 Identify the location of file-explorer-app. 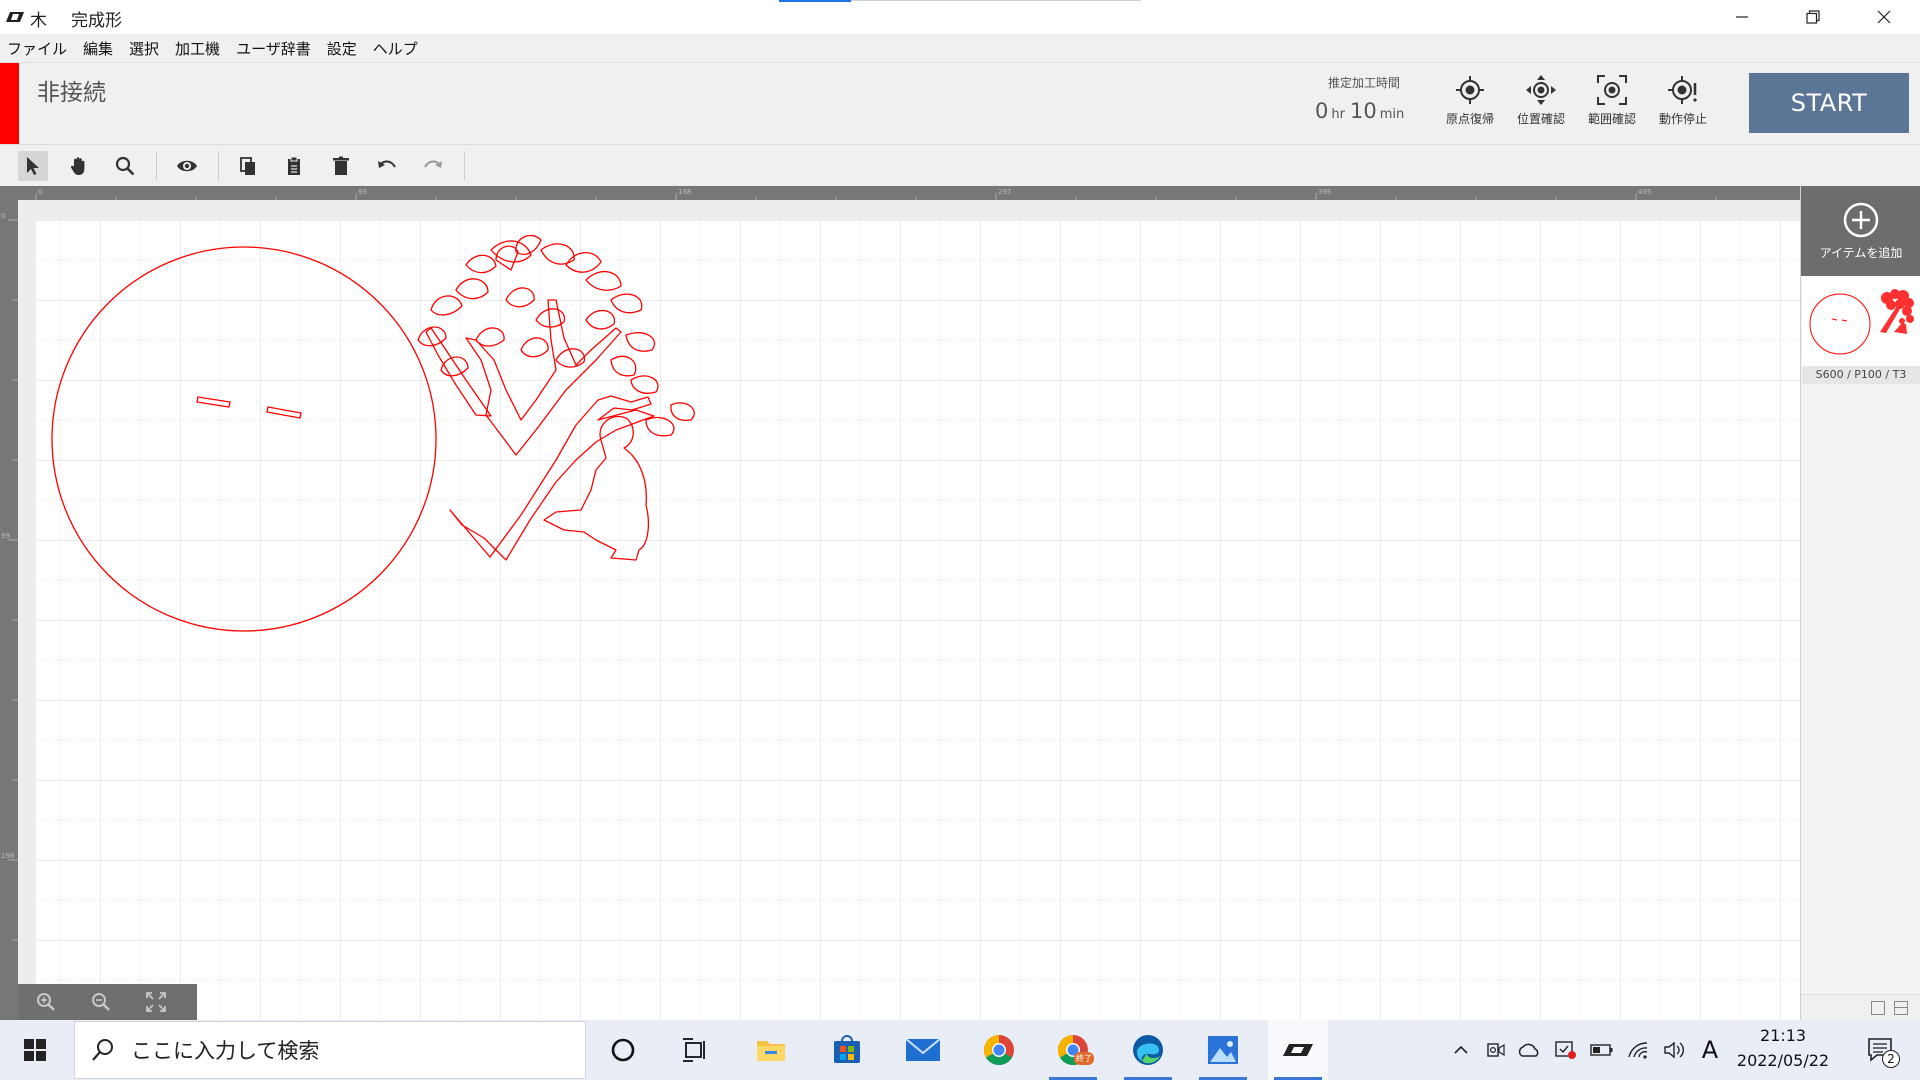
(771, 1050).